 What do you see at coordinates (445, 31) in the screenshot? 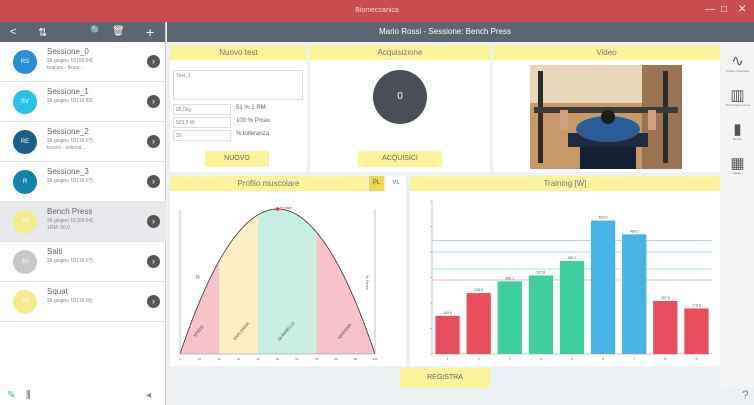
I see `page-title: Mario Rossi - Sessione: Bench Press` at bounding box center [445, 31].